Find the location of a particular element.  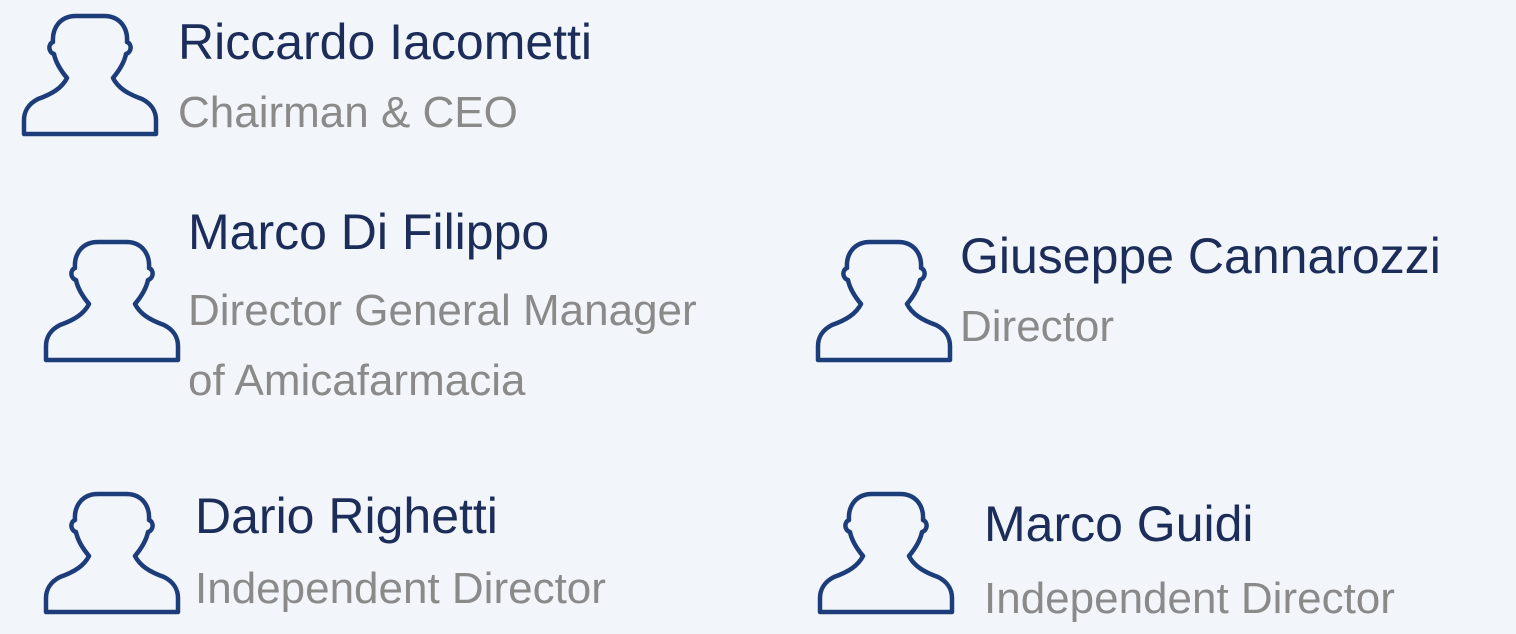

person-role-line-1: Director General Manager is located at coordinates (442, 310).